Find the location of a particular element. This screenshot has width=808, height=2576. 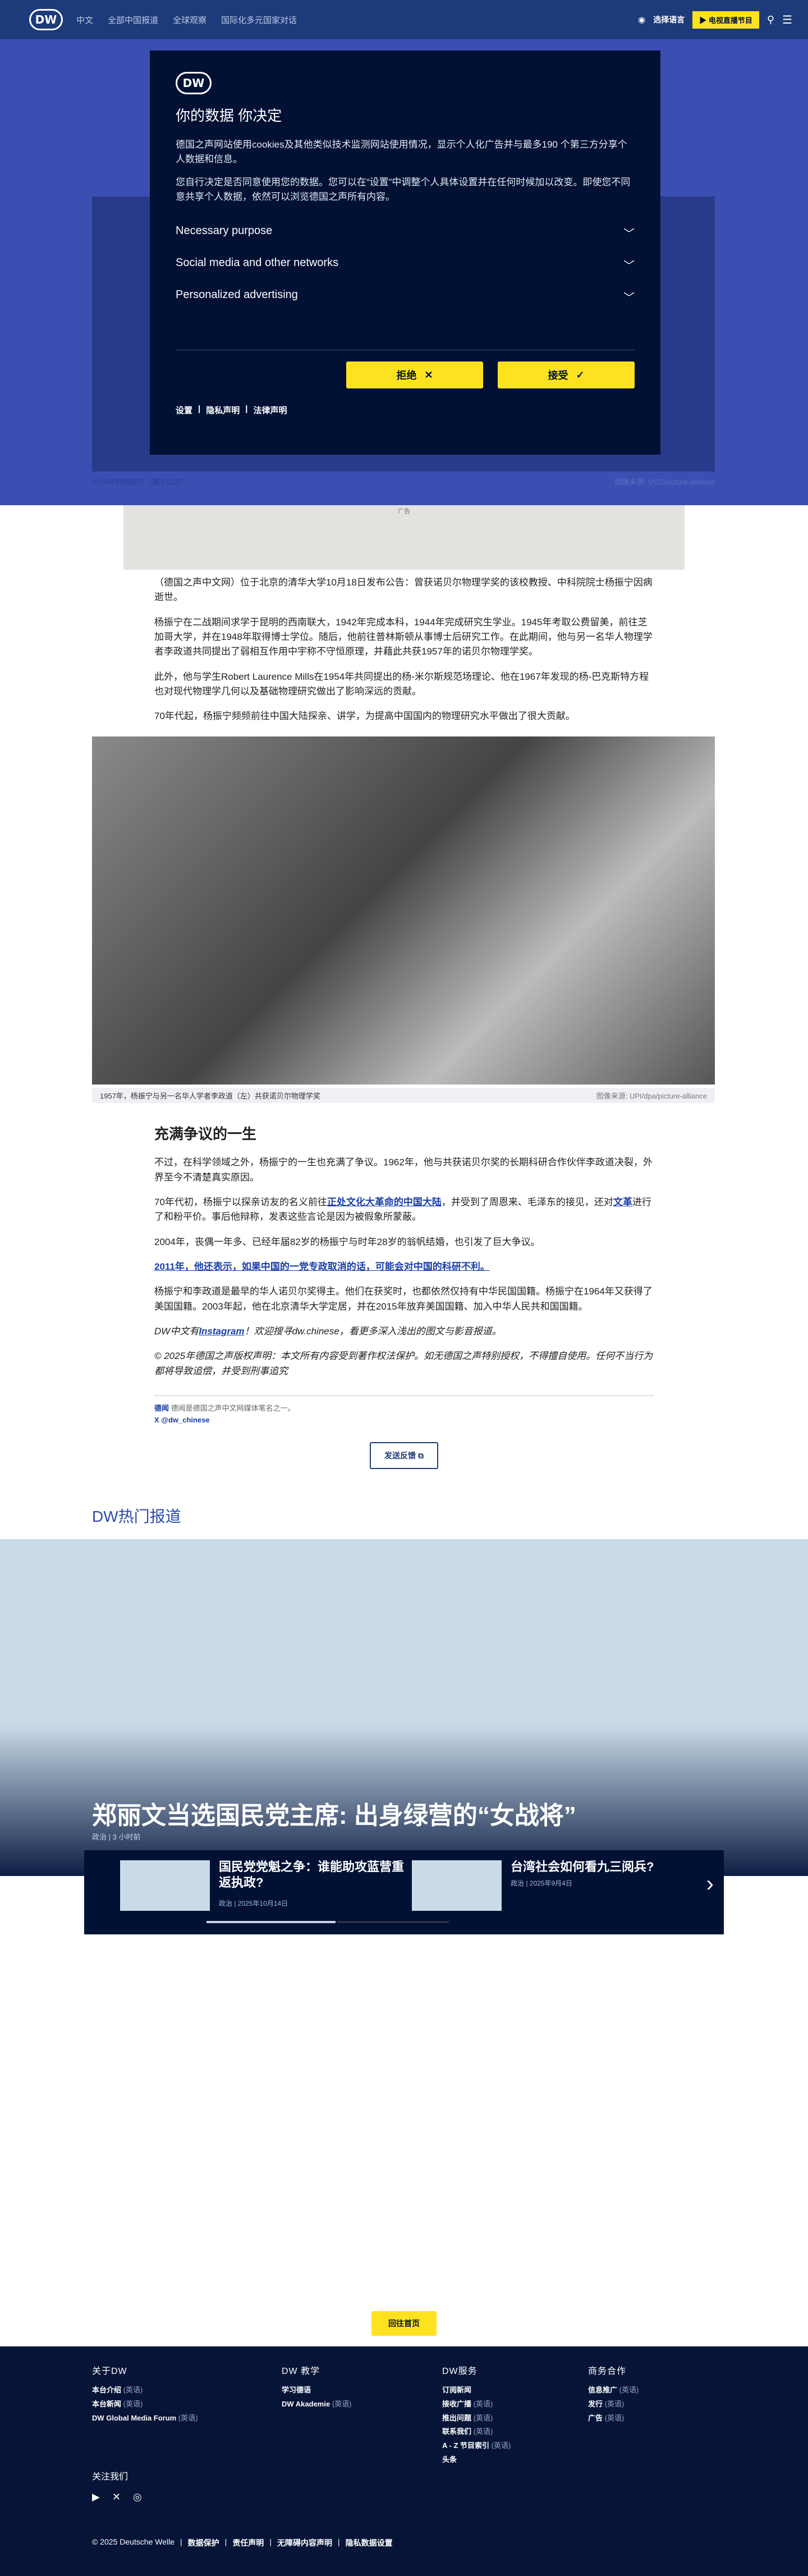

youtube-icon: ▶ is located at coordinates (96, 2497).